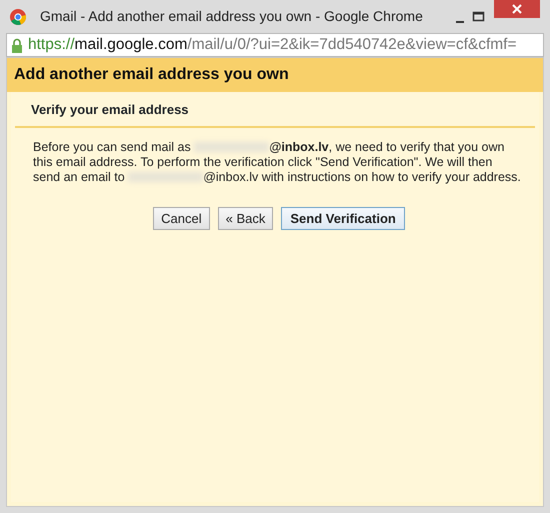 The image size is (550, 513). What do you see at coordinates (460, 21) in the screenshot?
I see `minimize-icon` at bounding box center [460, 21].